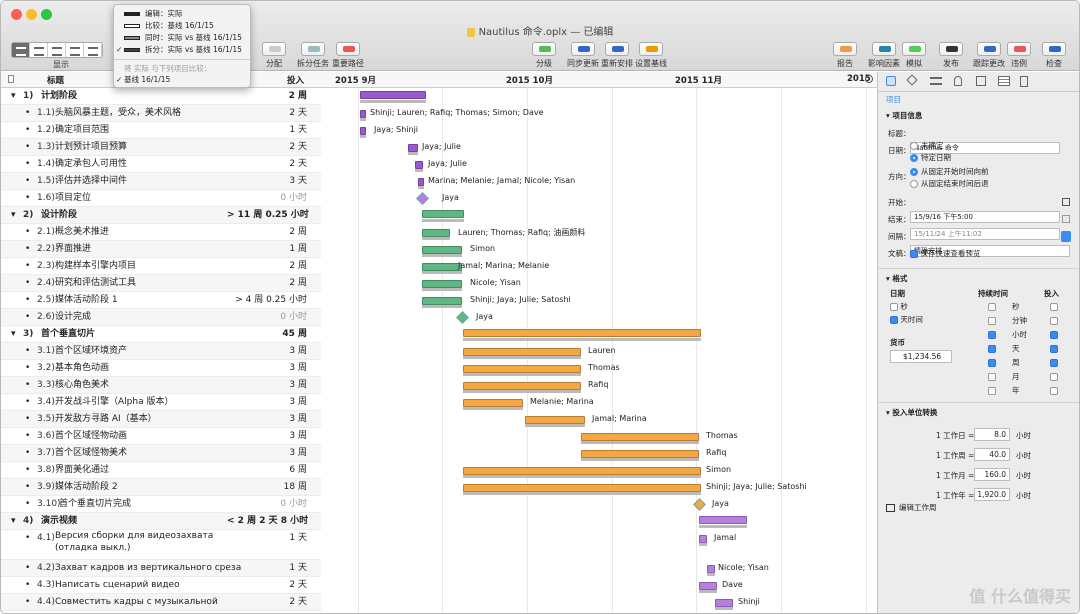 The height and width of the screenshot is (614, 1080). I want to click on table-tab-icon, so click(1004, 81).